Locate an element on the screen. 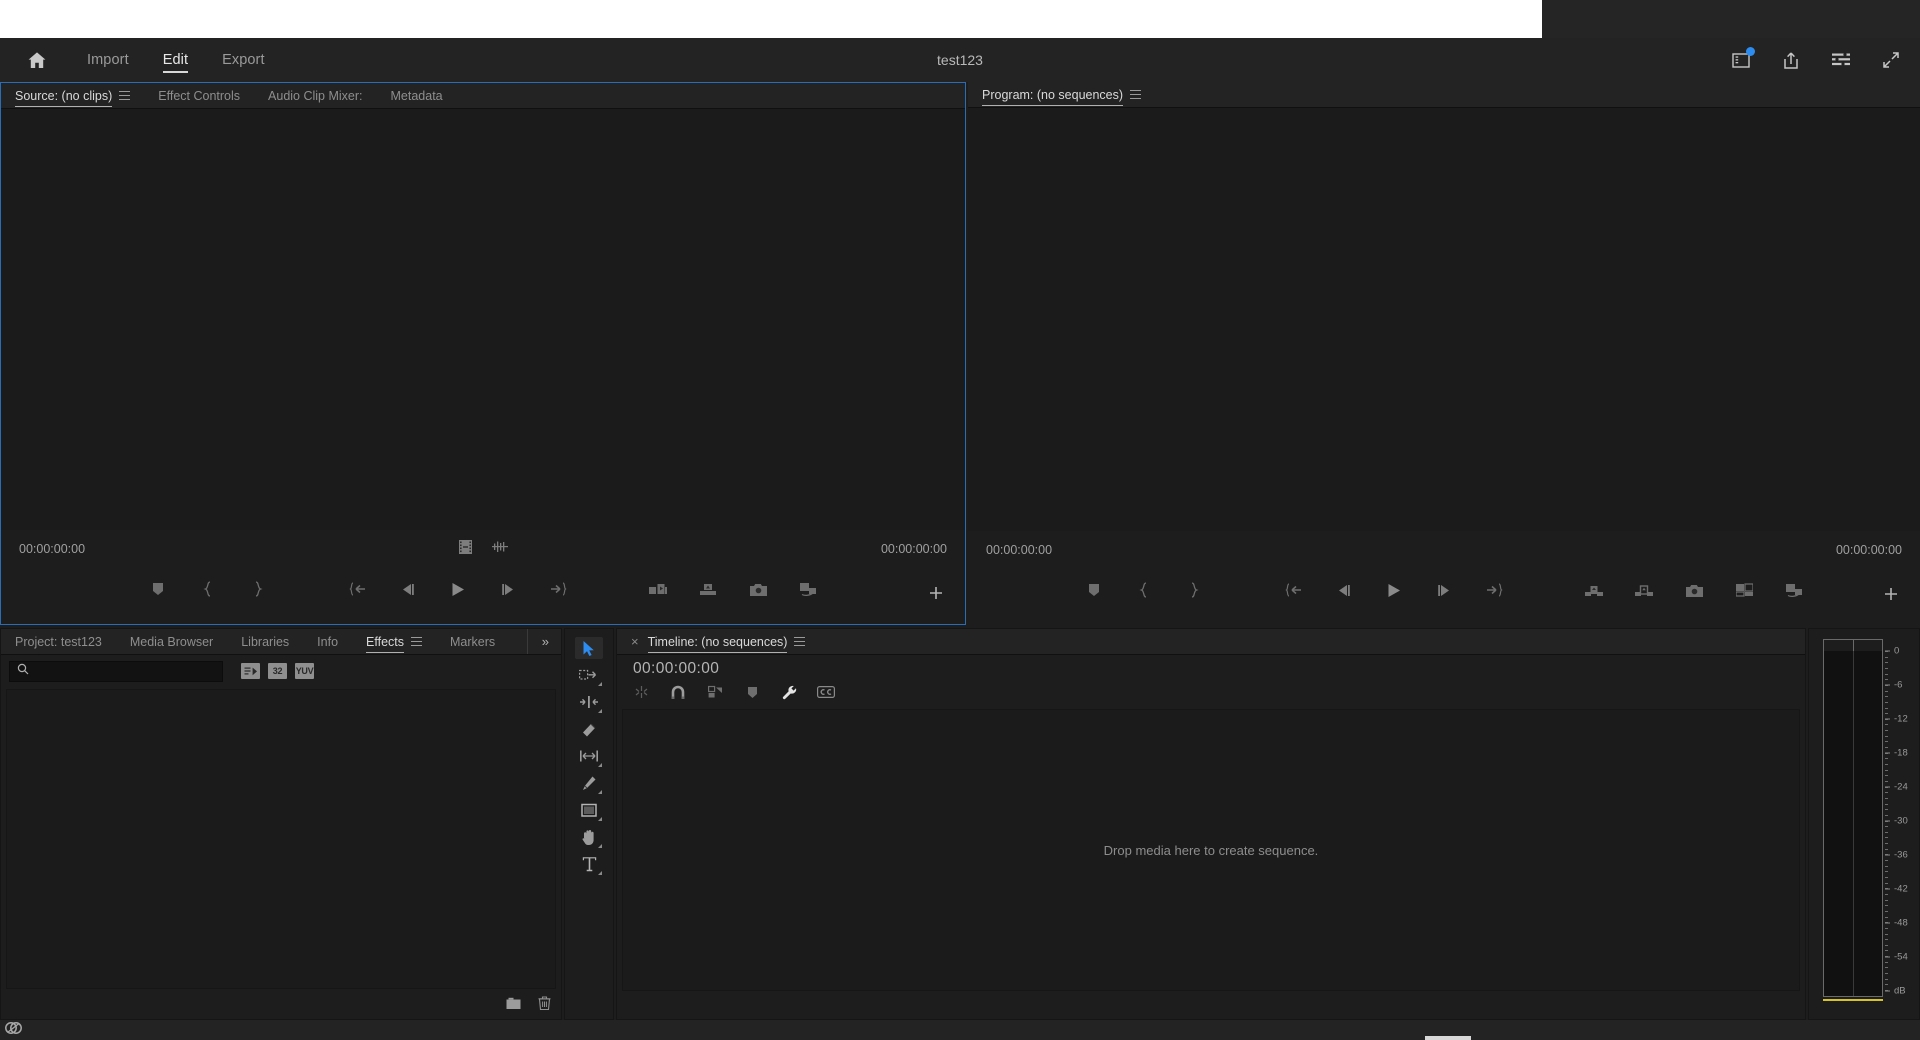 Image resolution: width=1920 pixels, height=1040 pixels. audio-meter-scale: 0 -6 -12 -18 -24 -30 -36 -42 -48 -54 dB is located at coordinates (1902, 820).